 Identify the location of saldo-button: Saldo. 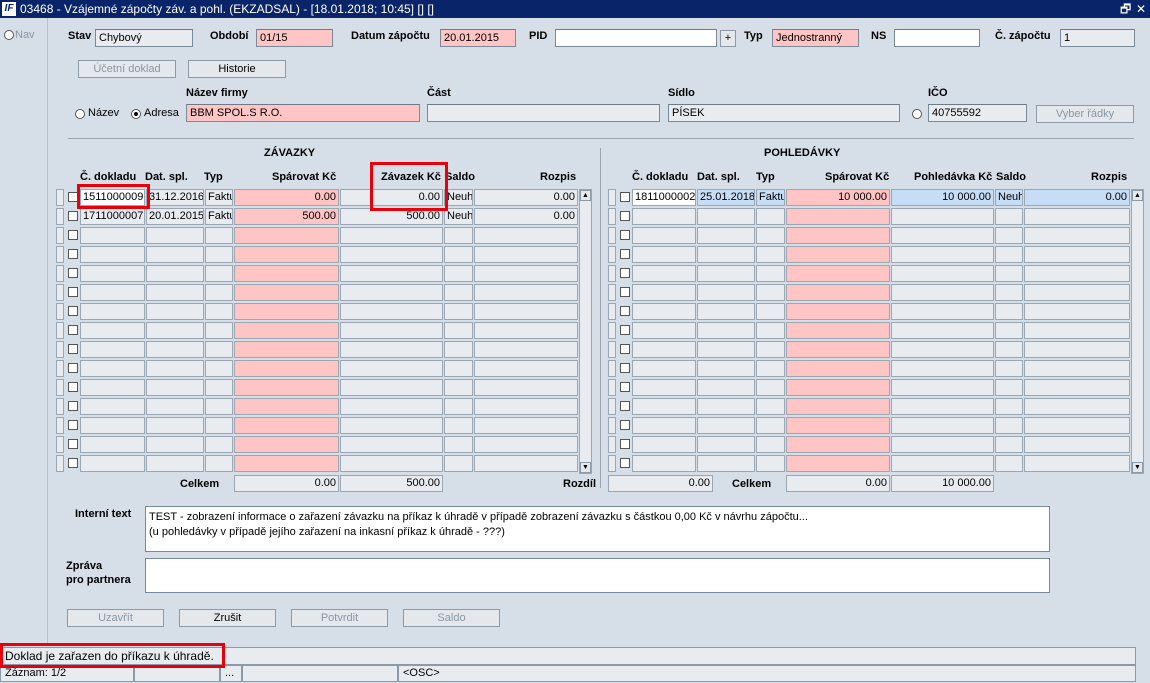
(451, 618).